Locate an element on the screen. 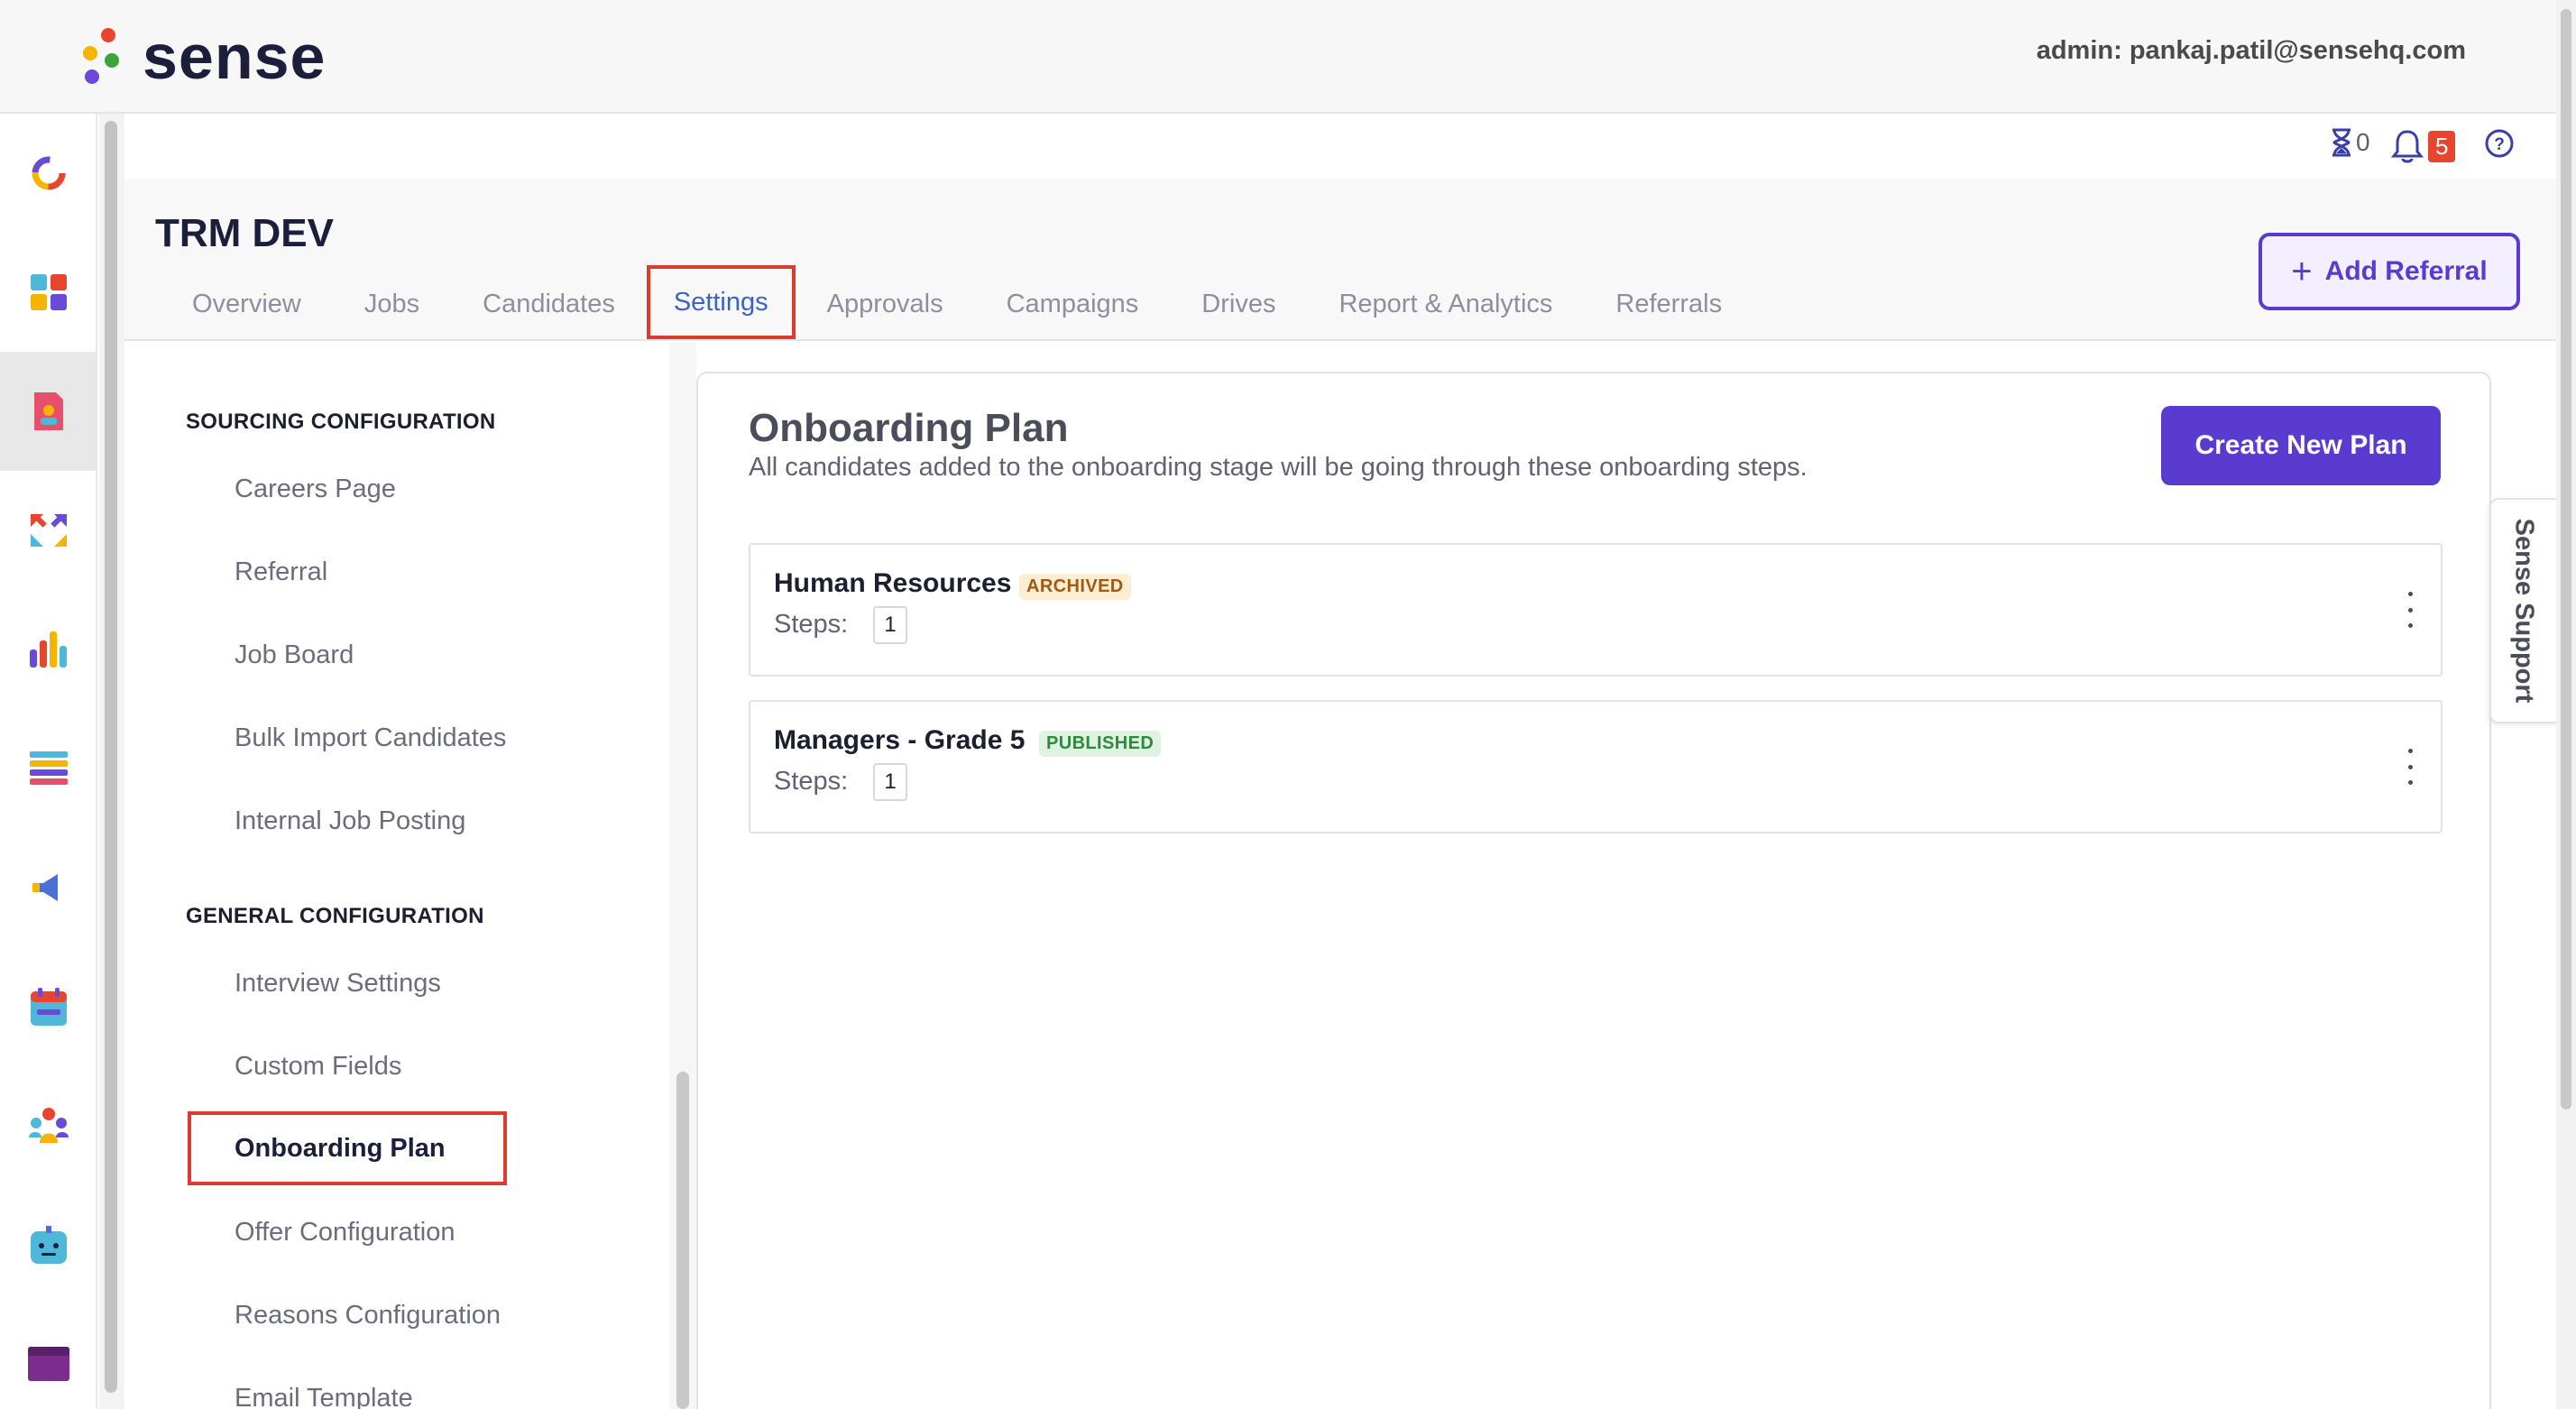 The image size is (2576, 1409). plus-icon: + is located at coordinates (2302, 271).